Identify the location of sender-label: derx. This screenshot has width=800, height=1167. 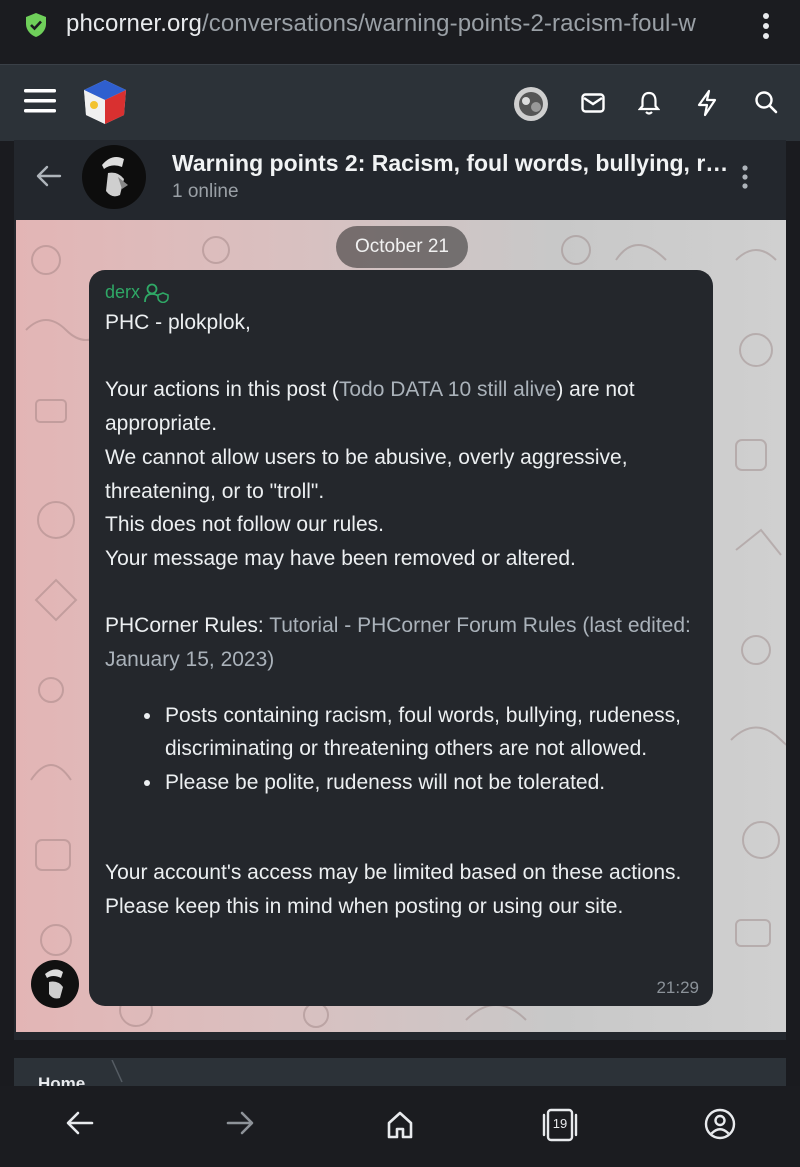
(123, 292).